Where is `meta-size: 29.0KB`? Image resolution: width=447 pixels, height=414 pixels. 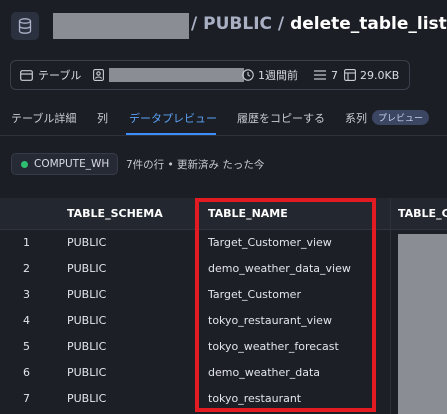 meta-size: 29.0KB is located at coordinates (371, 75).